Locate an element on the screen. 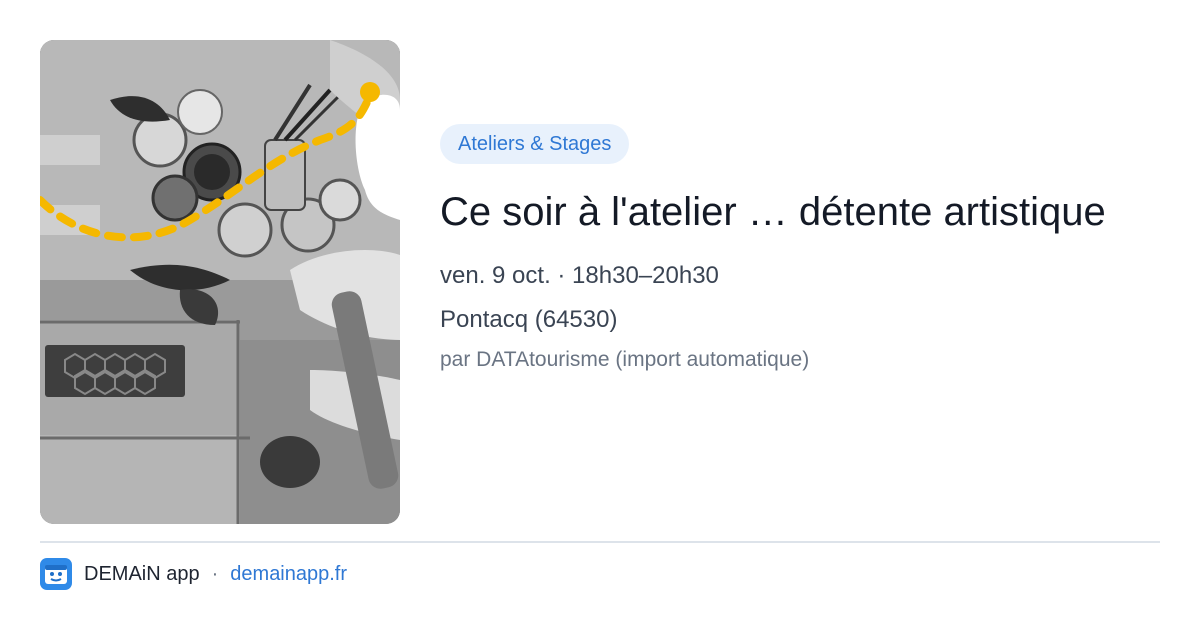 The image size is (1200, 630). footer: DEMAiN app · demainapp.fr is located at coordinates (193, 574).